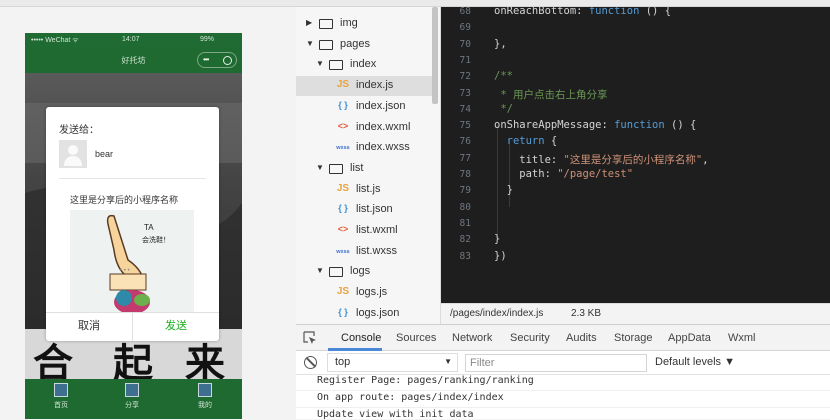  What do you see at coordinates (635, 241) in the screenshot?
I see `code-line: 82}` at bounding box center [635, 241].